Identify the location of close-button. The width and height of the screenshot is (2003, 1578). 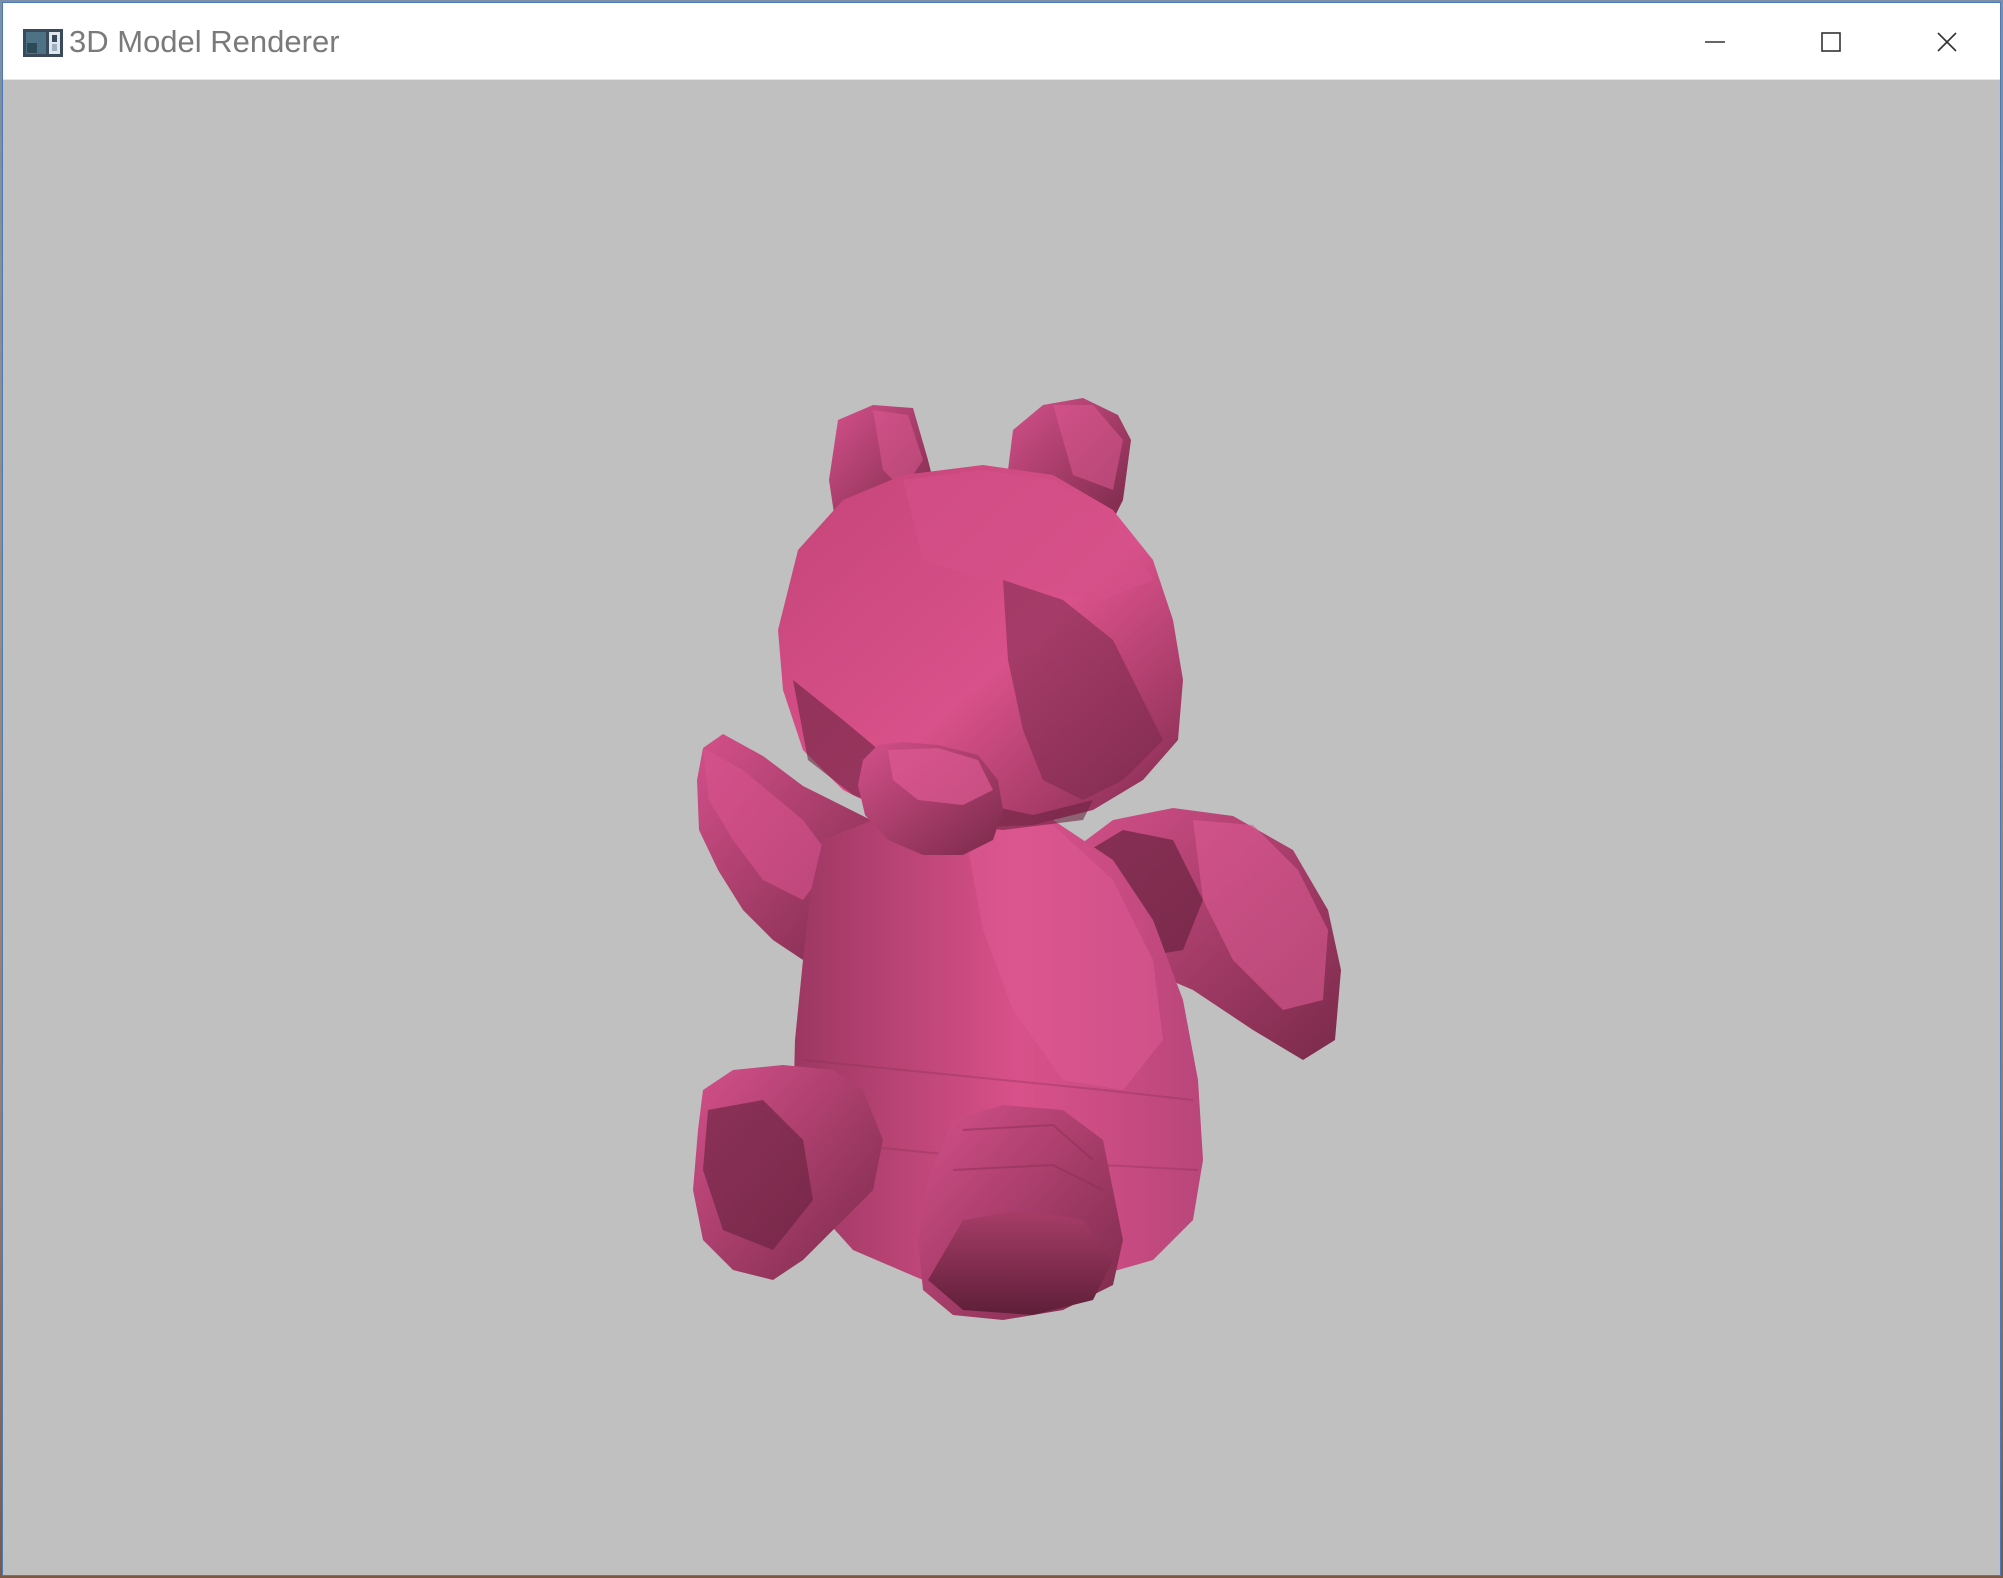
(1944, 41).